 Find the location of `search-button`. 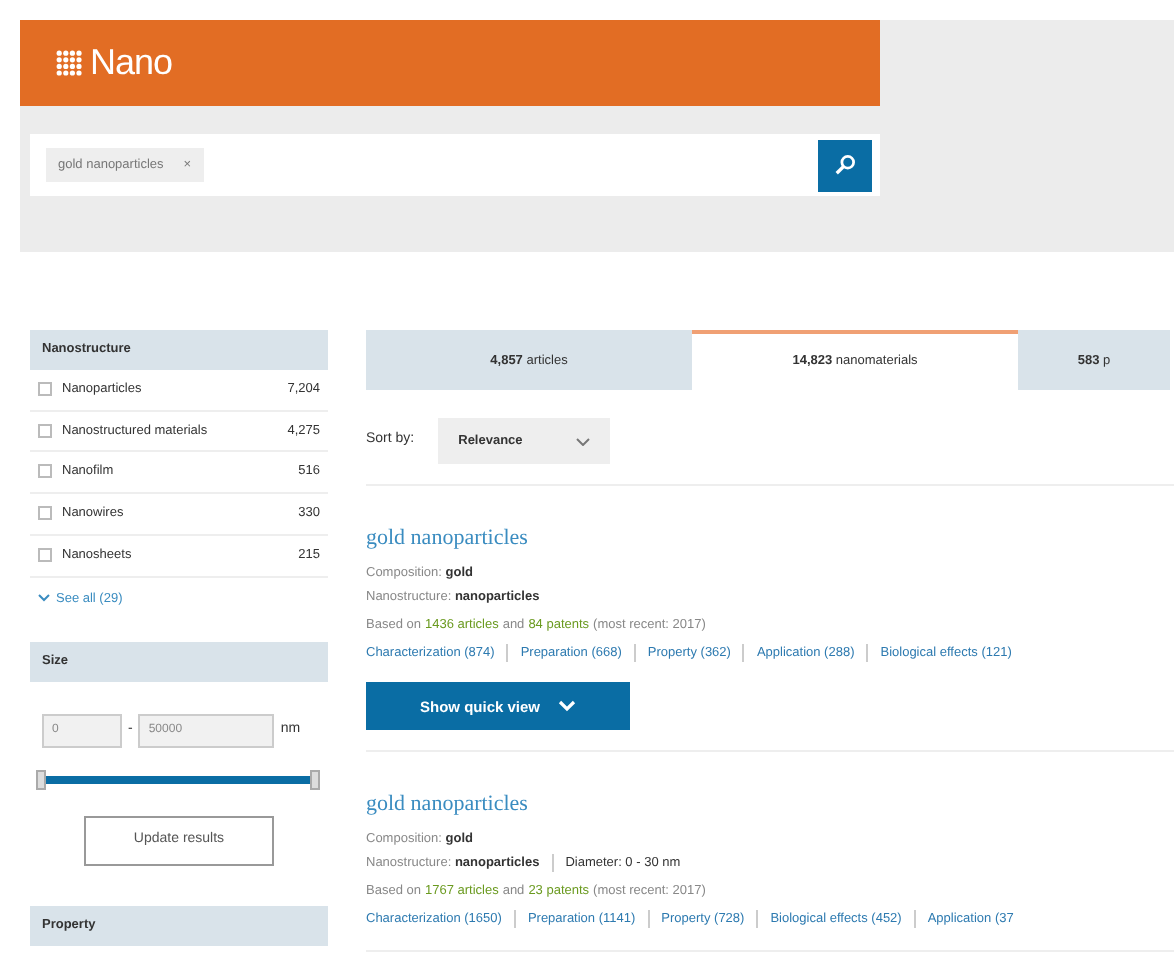

search-button is located at coordinates (845, 165).